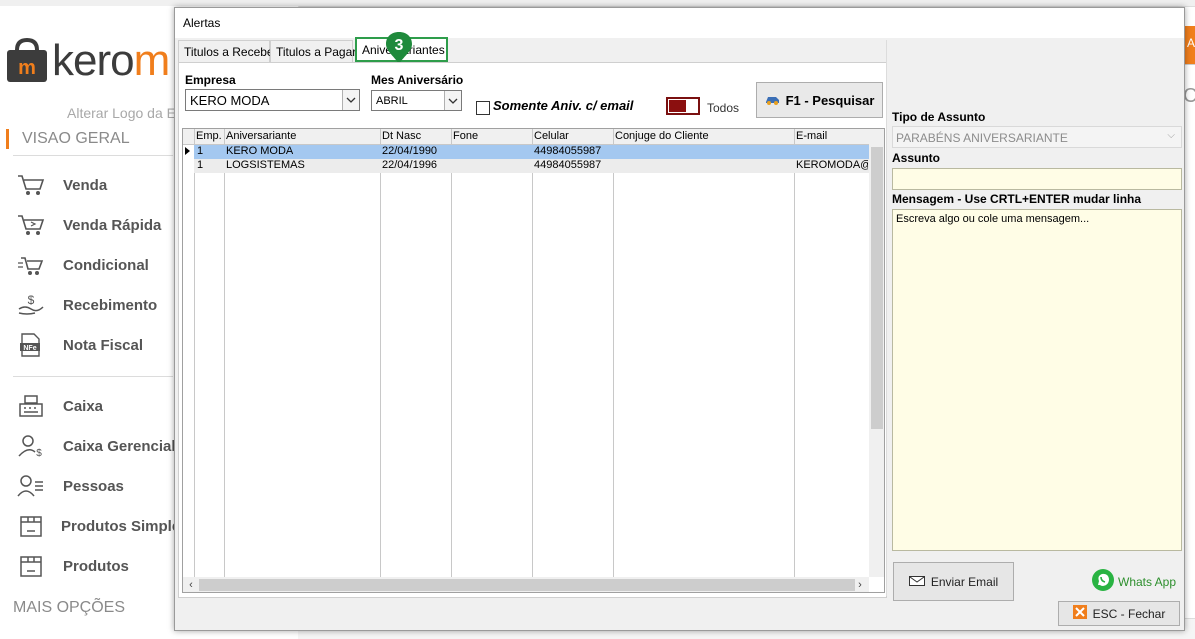  What do you see at coordinates (939, 117) in the screenshot?
I see `tipo-assunto-label: Tipo de Assunto` at bounding box center [939, 117].